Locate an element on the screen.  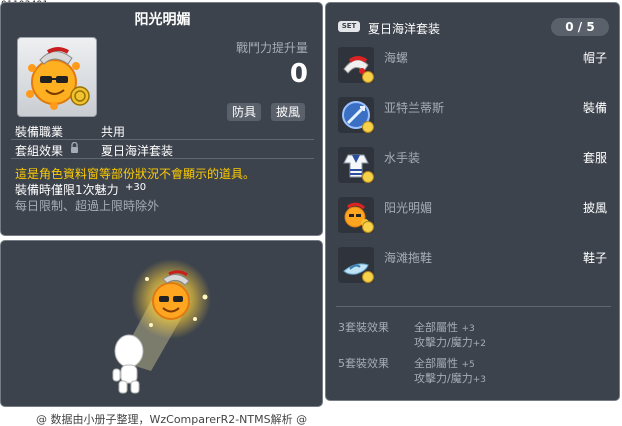
character-preview-image is located at coordinates (161, 326).